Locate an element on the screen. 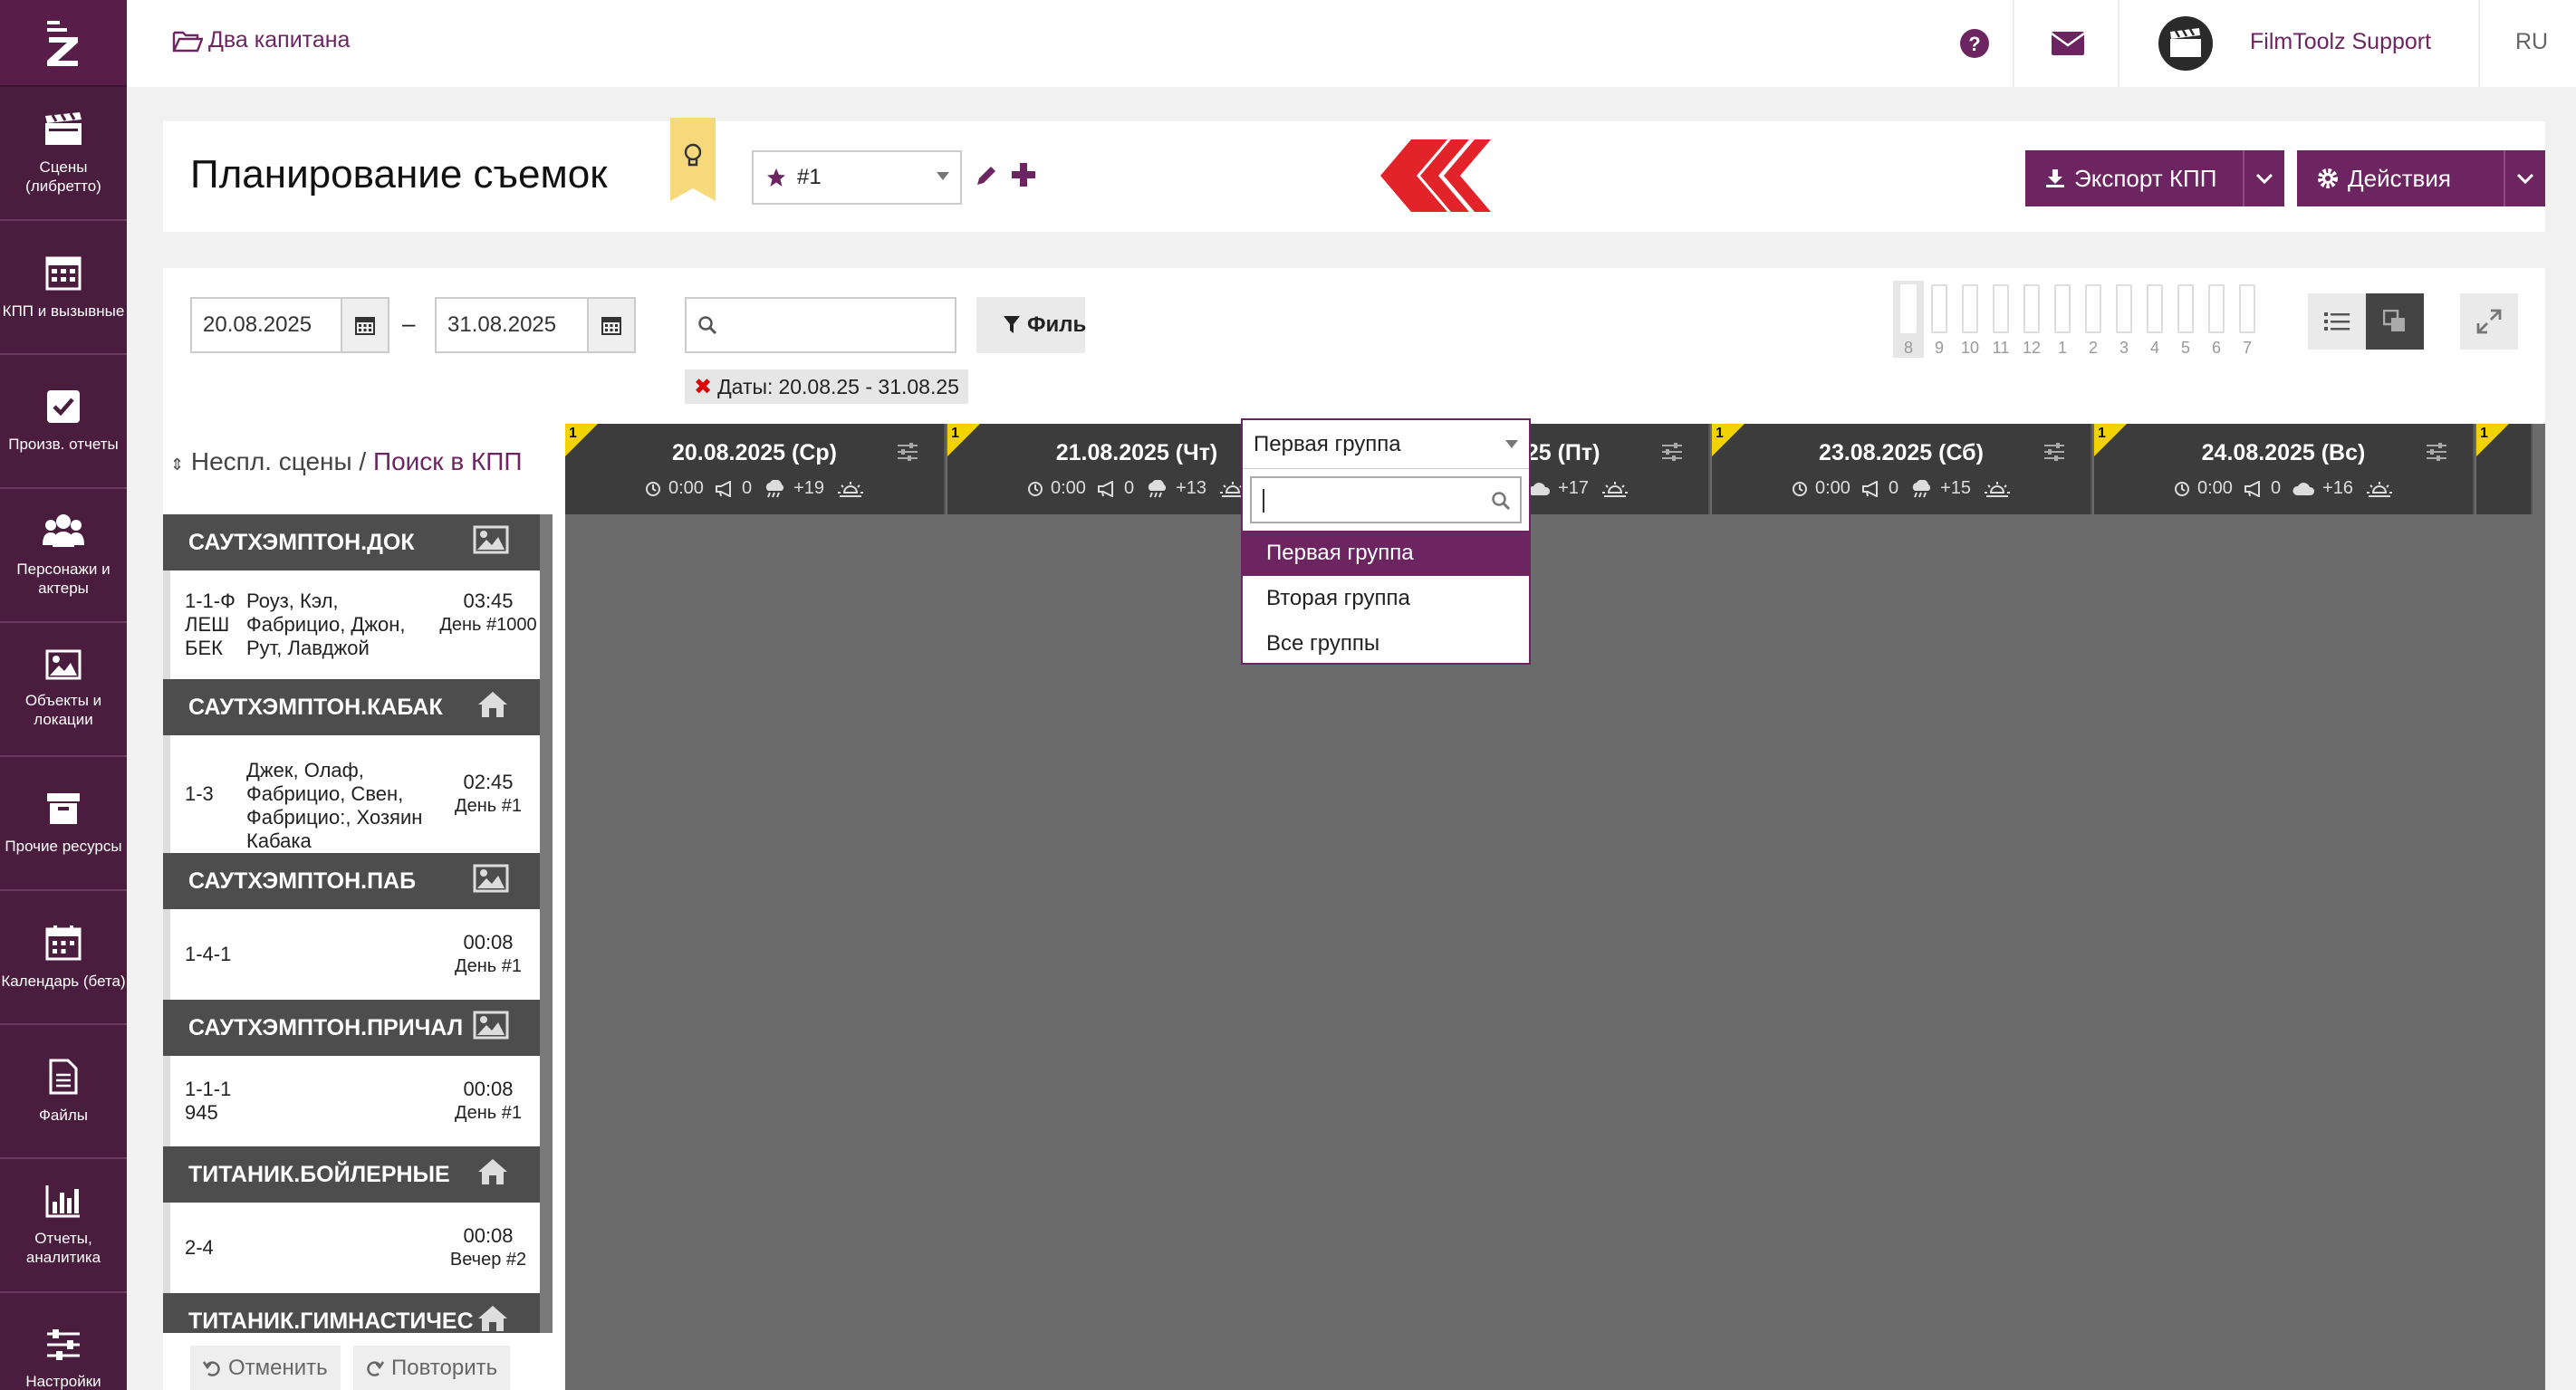 The width and height of the screenshot is (2576, 1390). scene-card: 2-4 00:08 Вечер #2 is located at coordinates (351, 1248).